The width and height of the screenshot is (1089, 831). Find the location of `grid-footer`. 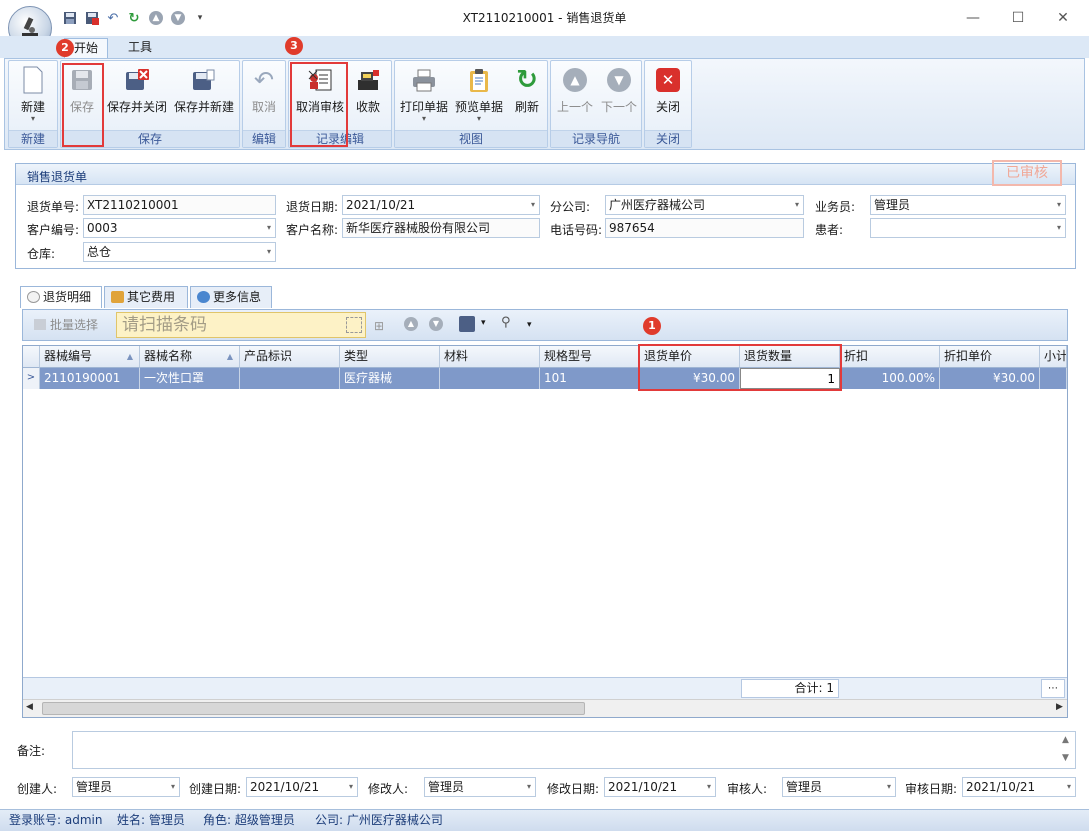

grid-footer is located at coordinates (545, 688).